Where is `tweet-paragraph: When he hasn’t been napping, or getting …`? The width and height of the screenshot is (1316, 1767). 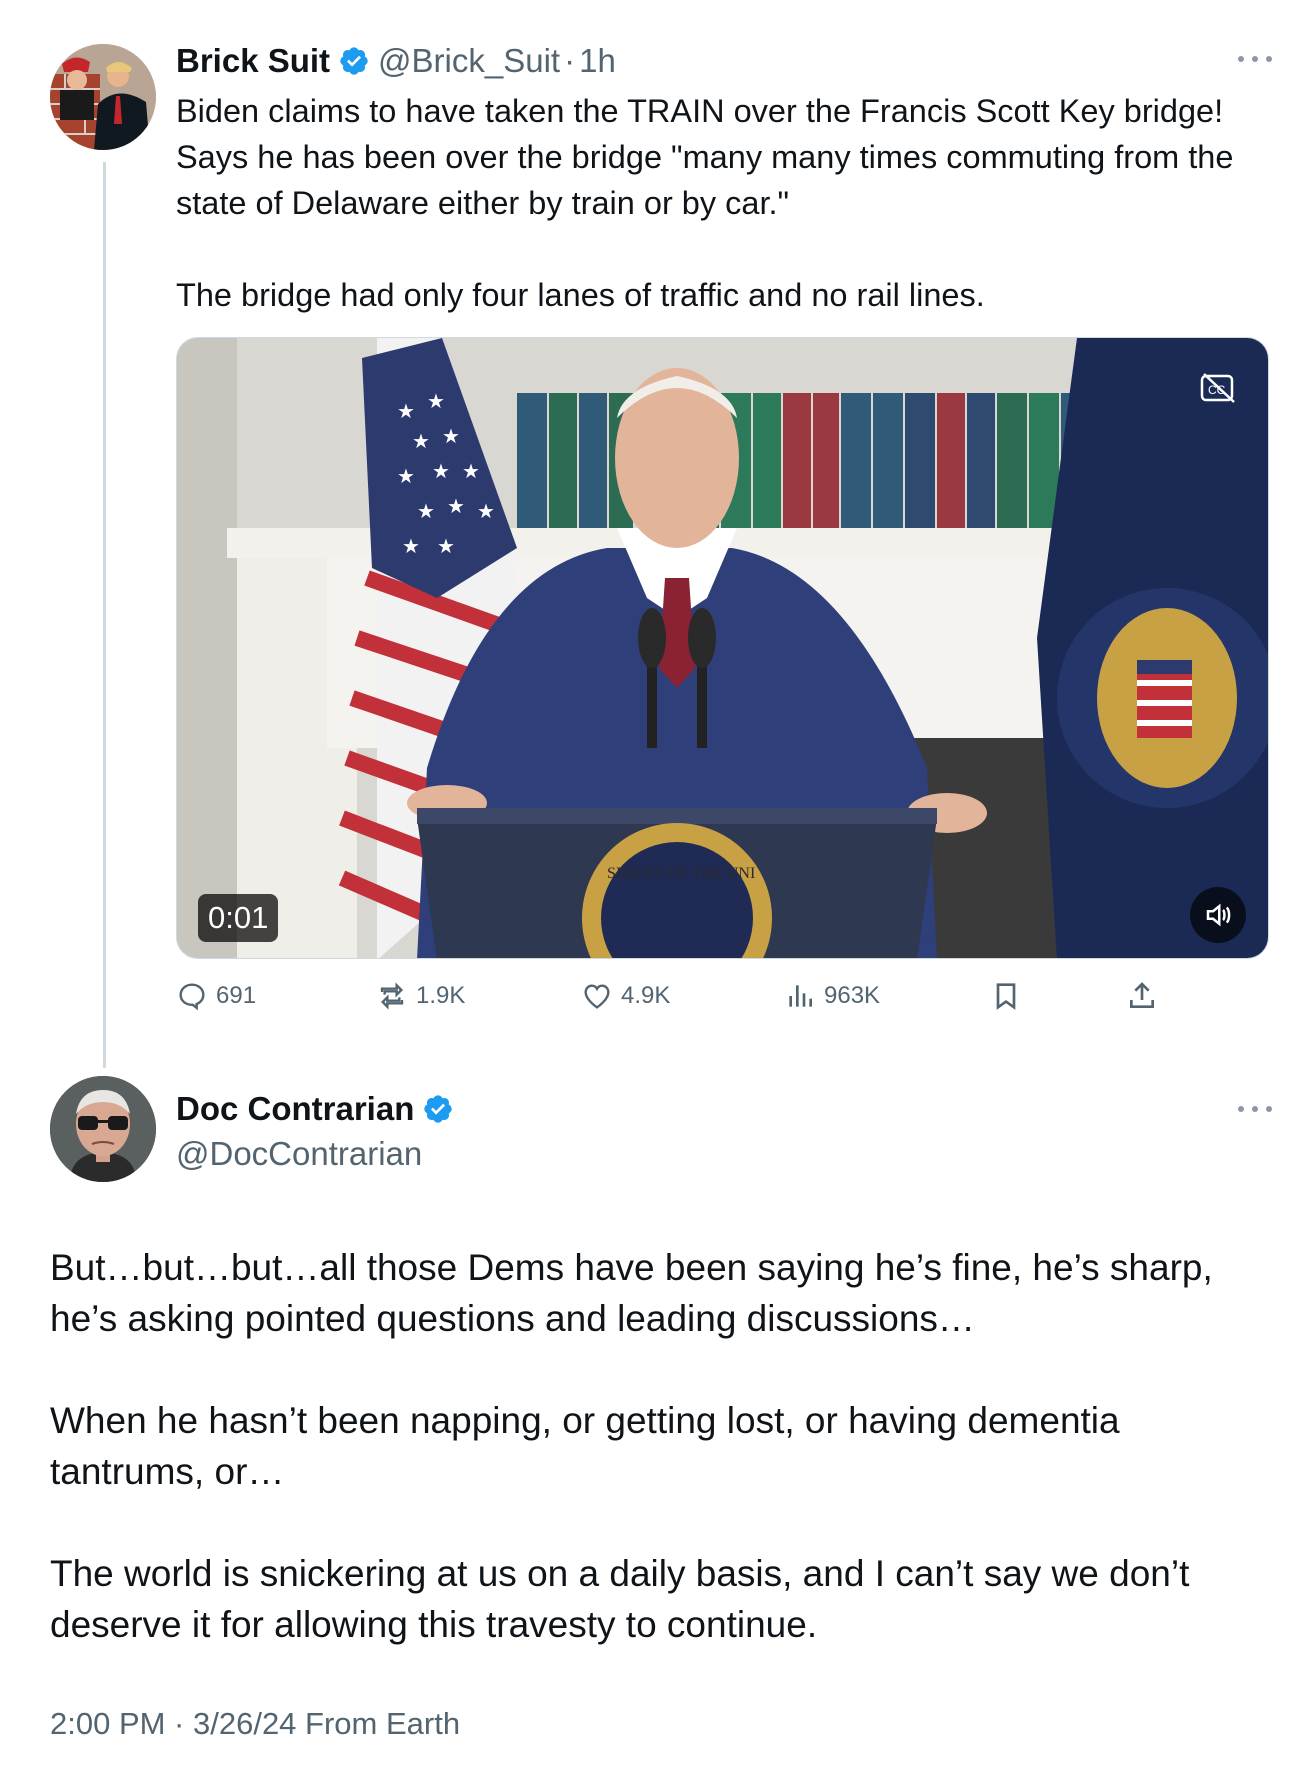
tweet-paragraph: When he hasn’t been napping, or getting … is located at coordinates (585, 1446).